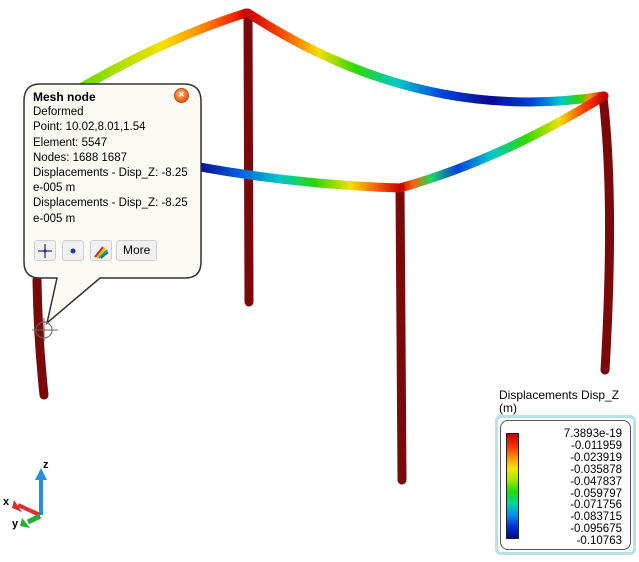 This screenshot has width=639, height=562. I want to click on beam-right, so click(502, 142).